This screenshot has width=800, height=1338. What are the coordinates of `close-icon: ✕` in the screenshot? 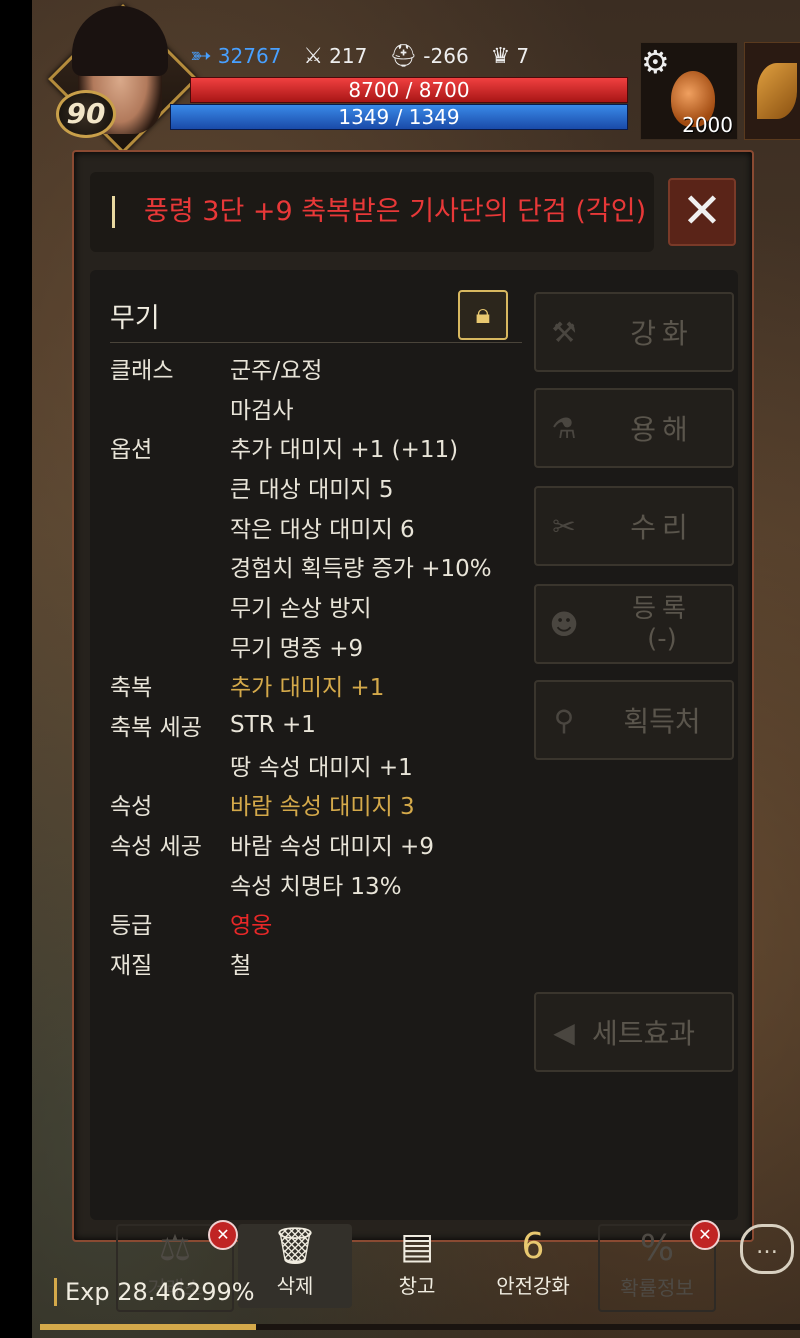 It's located at (702, 211).